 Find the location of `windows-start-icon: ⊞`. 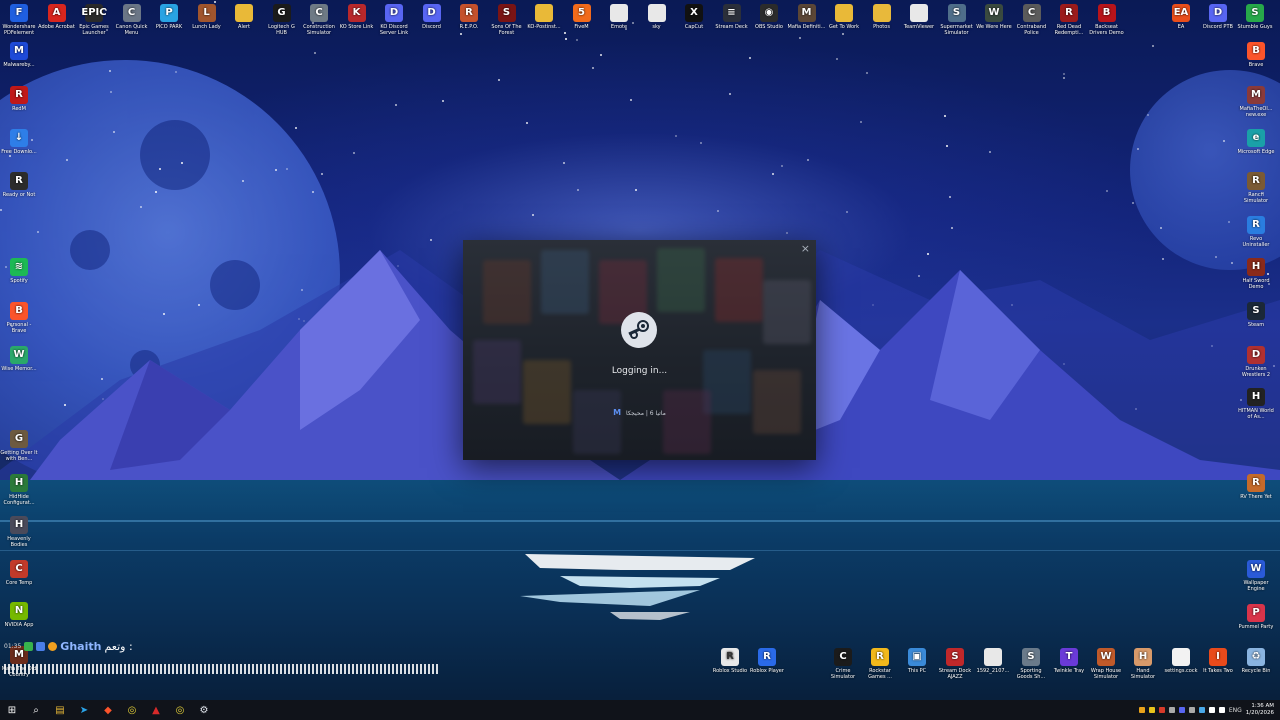

windows-start-icon: ⊞ is located at coordinates (12, 710).